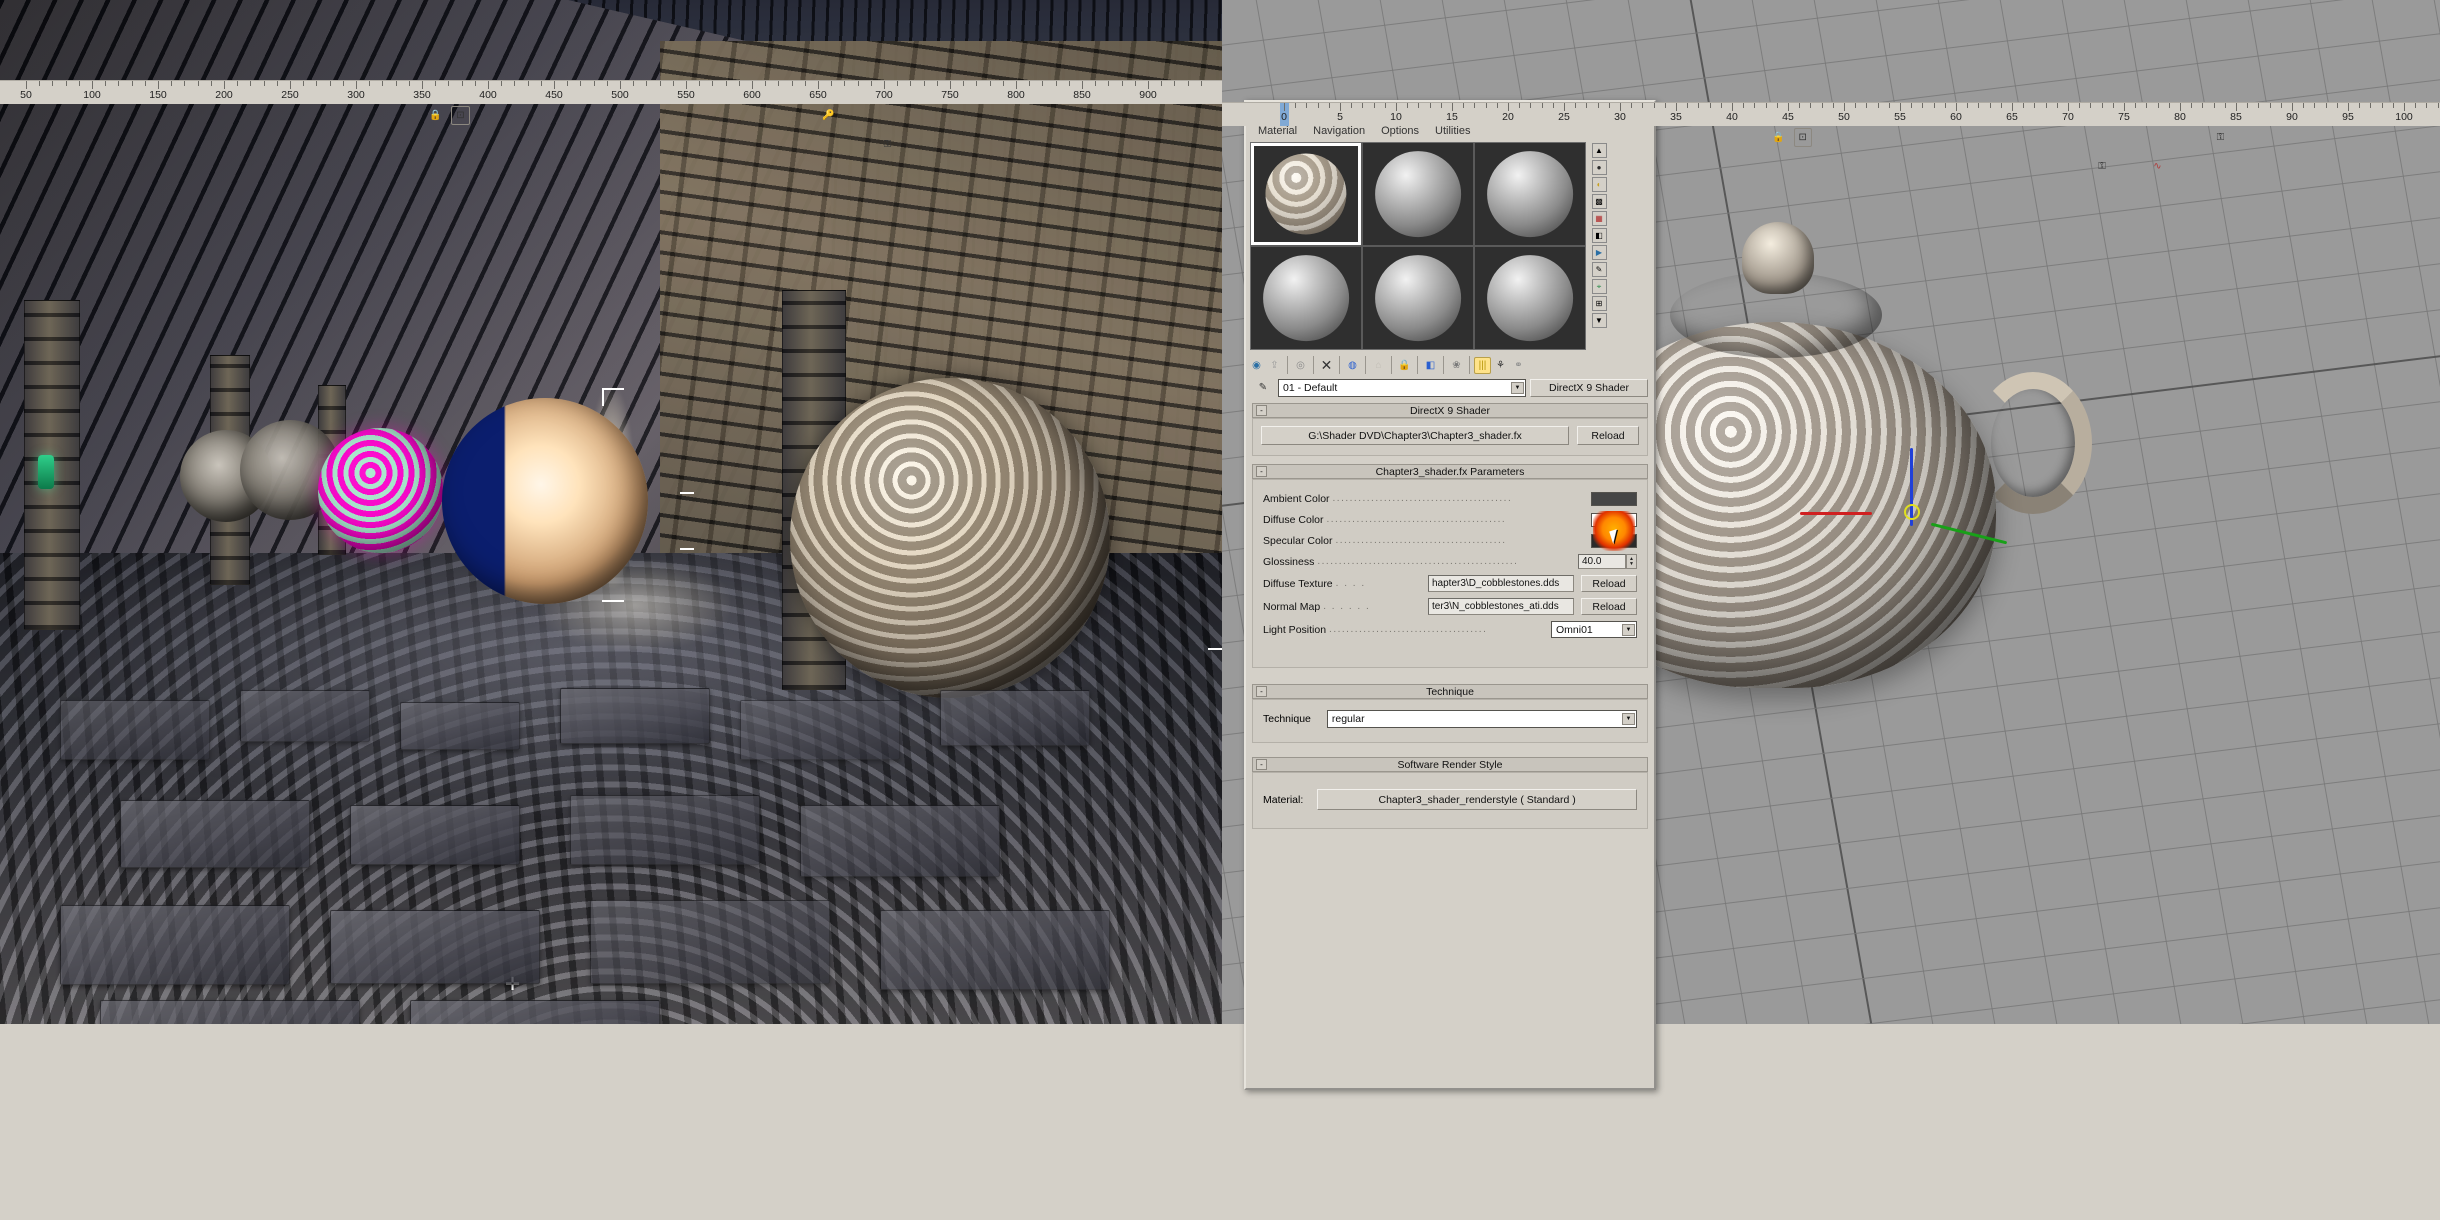  What do you see at coordinates (1300, 365) in the screenshot?
I see `assign-material-icon: ◎` at bounding box center [1300, 365].